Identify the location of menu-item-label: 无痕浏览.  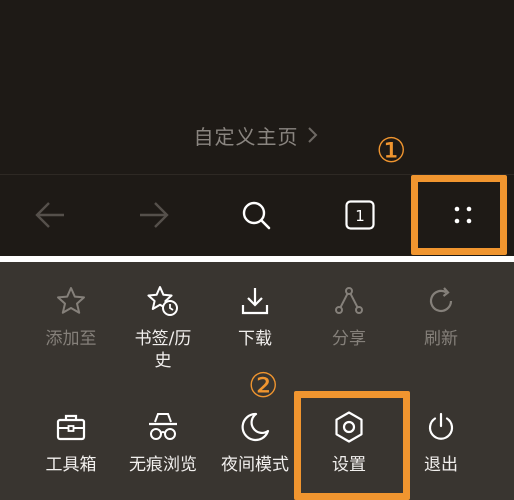
(163, 465).